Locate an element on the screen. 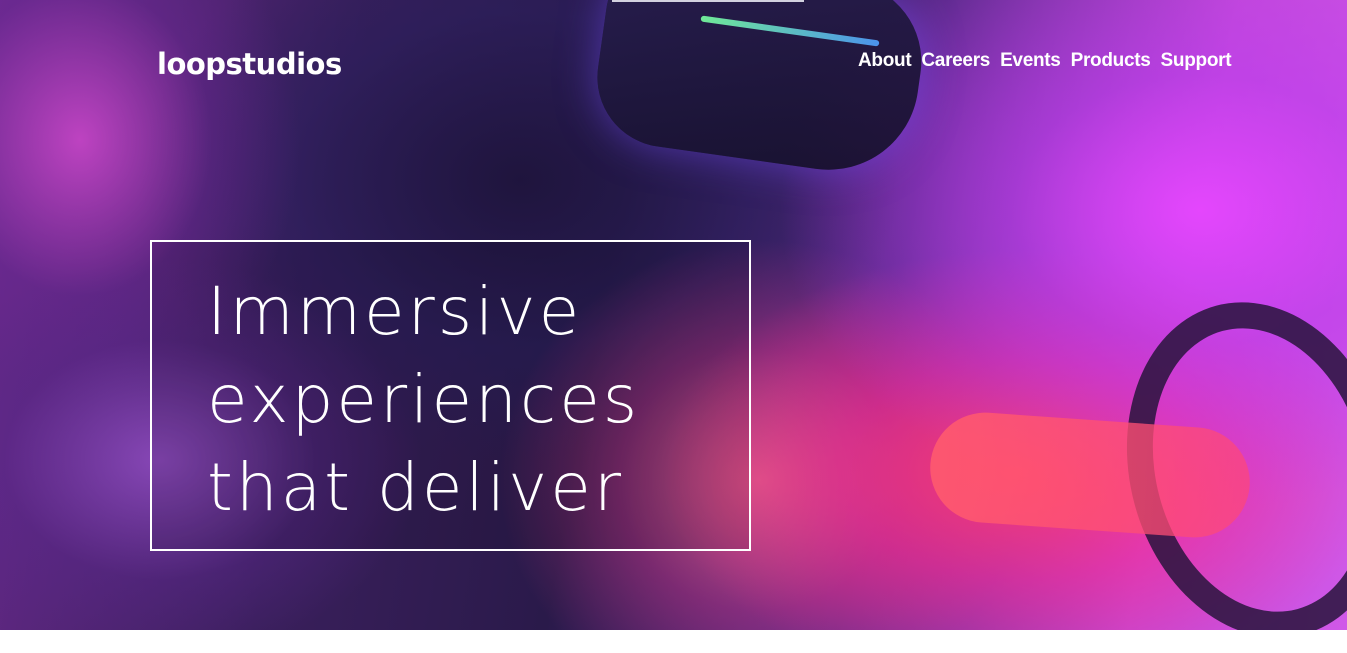 The image size is (1347, 653). steering-wheel-image is located at coordinates (1218, 451).